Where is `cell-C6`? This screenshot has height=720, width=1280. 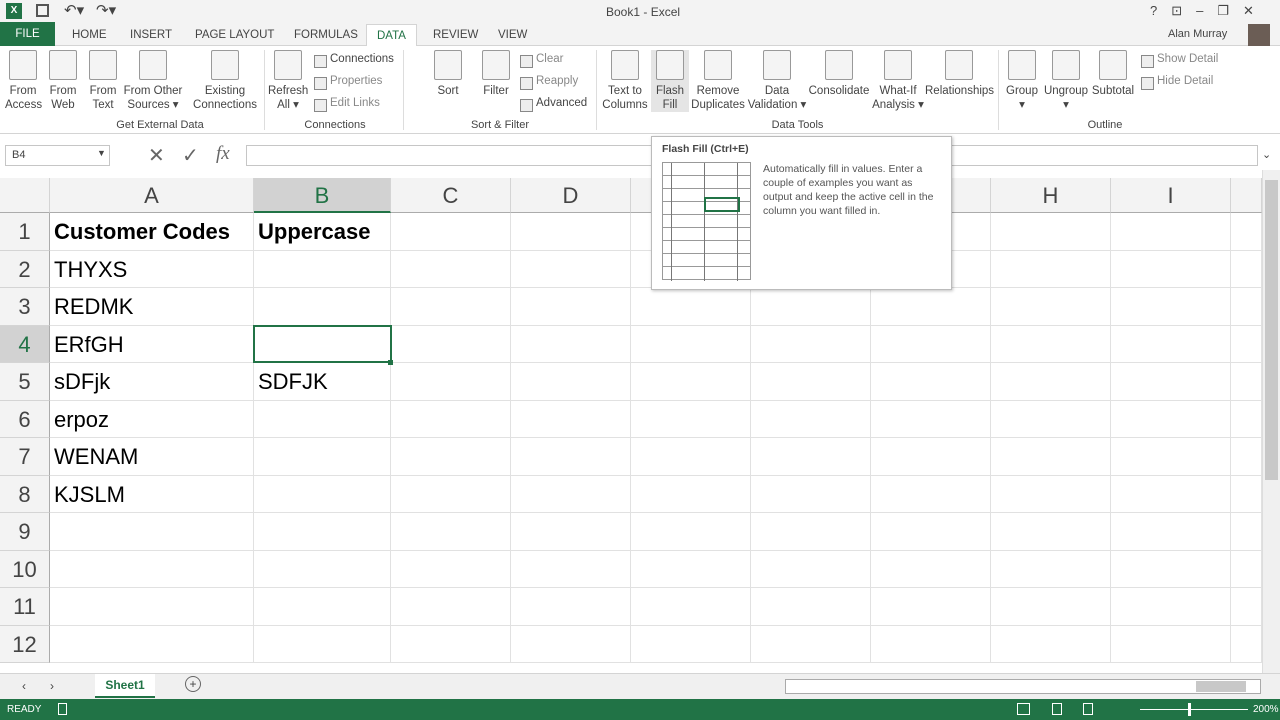 cell-C6 is located at coordinates (451, 419).